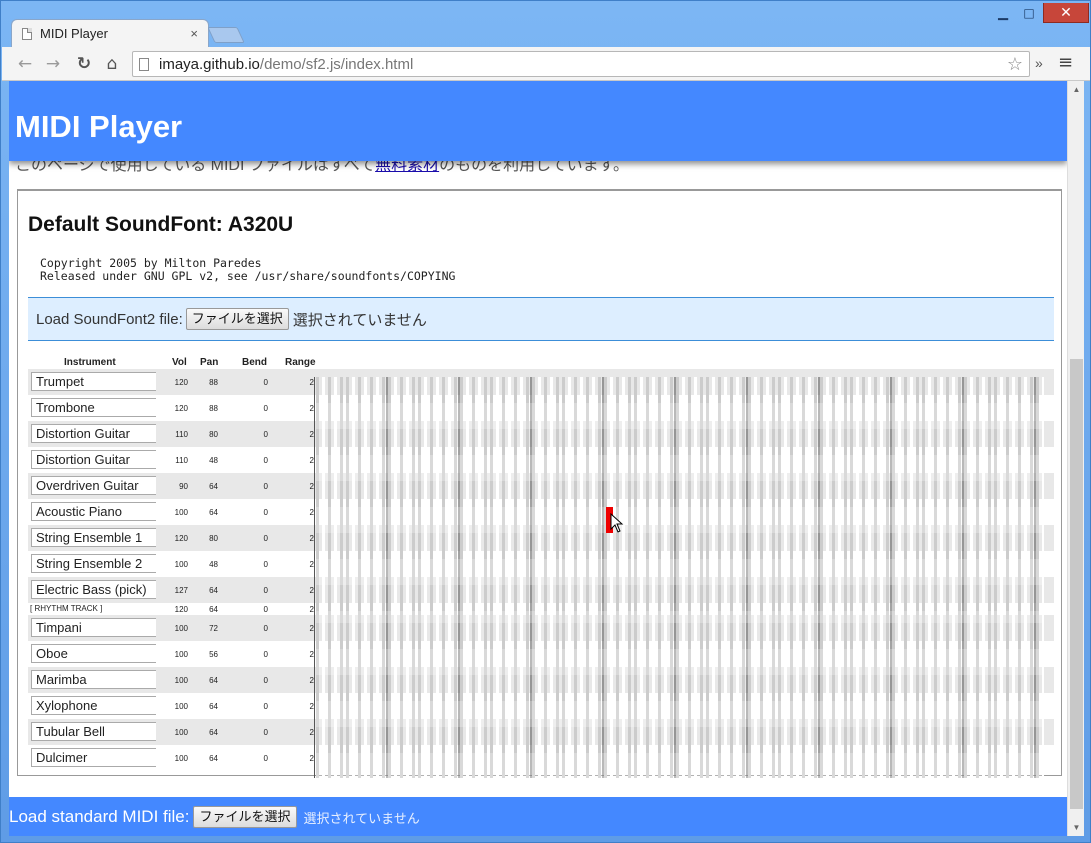  Describe the element at coordinates (1029, 13) in the screenshot. I see `maximize-icon: □` at that location.